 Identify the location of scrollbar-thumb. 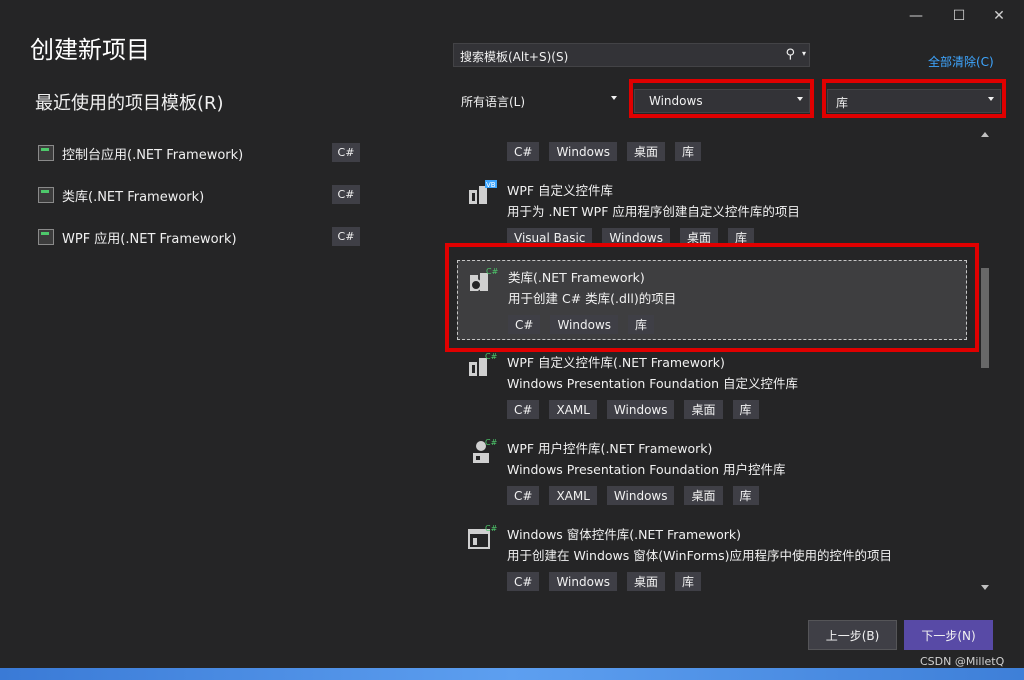
(985, 318).